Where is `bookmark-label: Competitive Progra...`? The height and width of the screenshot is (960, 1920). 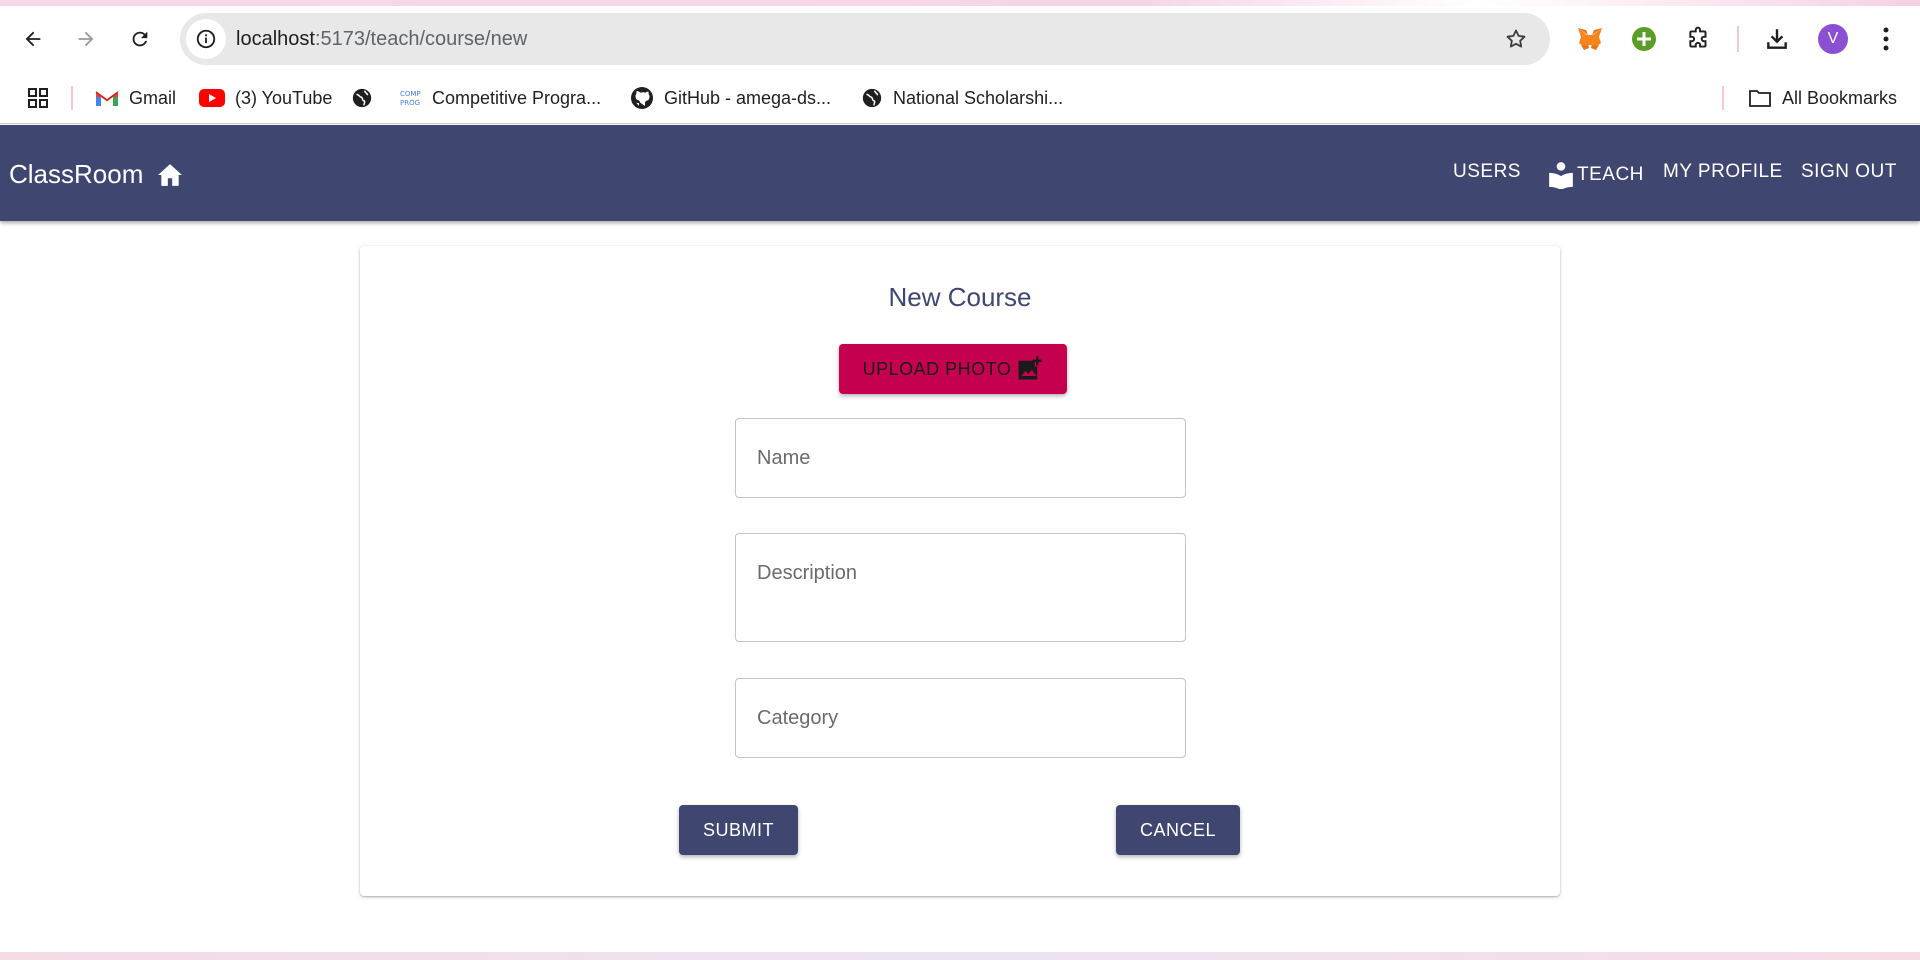
bookmark-label: Competitive Progra... is located at coordinates (517, 97).